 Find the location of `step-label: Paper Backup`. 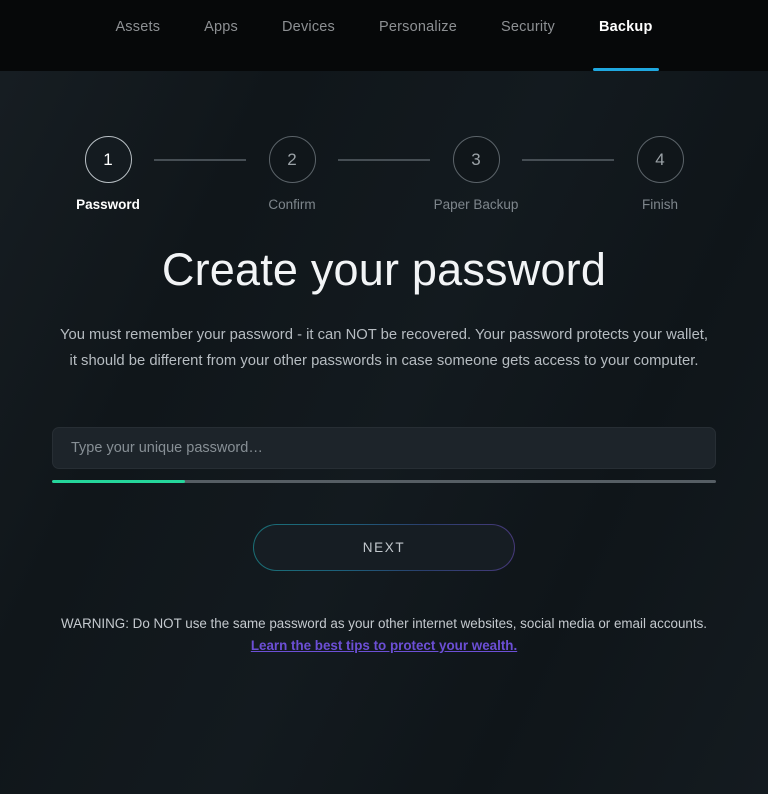

step-label: Paper Backup is located at coordinates (476, 204).